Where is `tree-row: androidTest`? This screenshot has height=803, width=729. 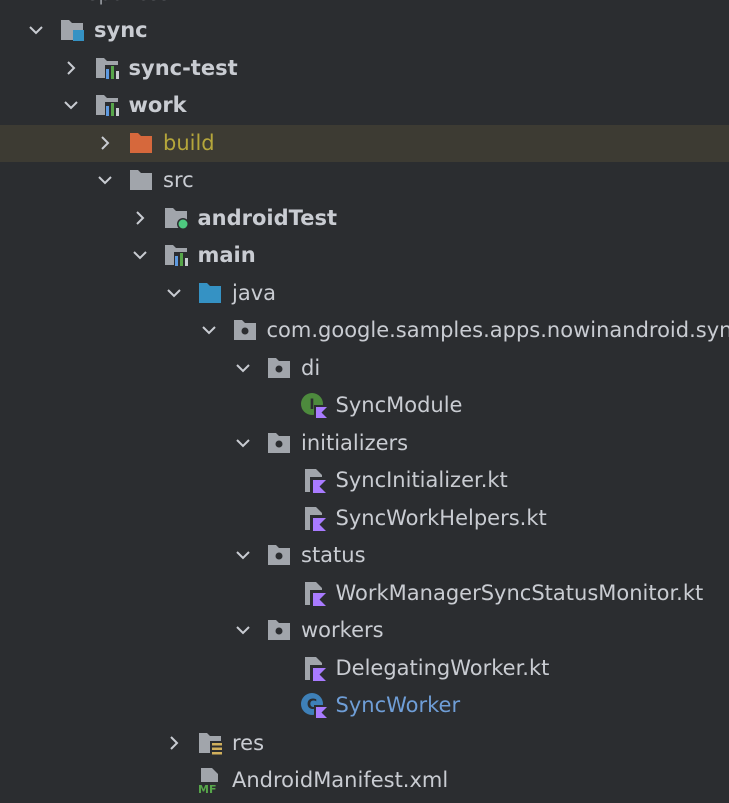 tree-row: androidTest is located at coordinates (364, 218).